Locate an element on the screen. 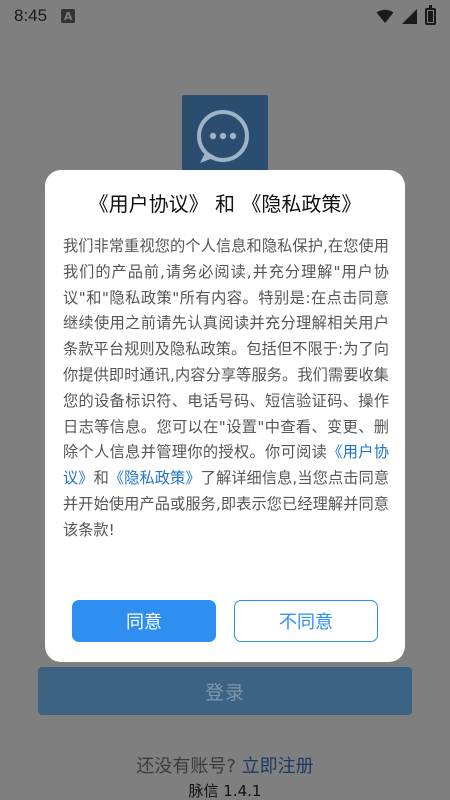 Image resolution: width=450 pixels, height=800 pixels. register-link: 立即注册 is located at coordinates (278, 766).